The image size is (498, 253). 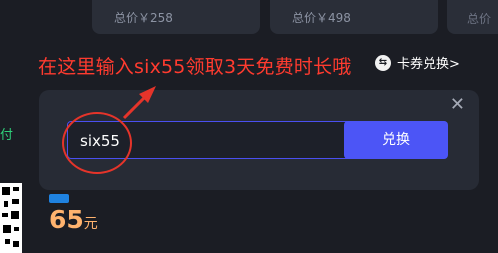 What do you see at coordinates (66, 219) in the screenshot?
I see `plan-price-amount: 65` at bounding box center [66, 219].